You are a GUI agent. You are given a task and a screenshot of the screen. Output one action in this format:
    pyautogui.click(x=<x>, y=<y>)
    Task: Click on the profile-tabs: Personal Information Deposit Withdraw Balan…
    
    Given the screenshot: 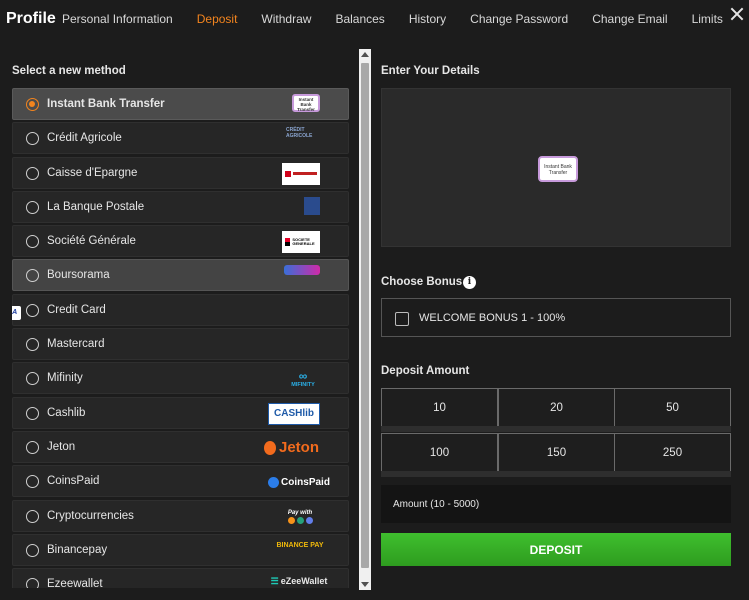 What is the action you would take?
    pyautogui.click(x=404, y=19)
    